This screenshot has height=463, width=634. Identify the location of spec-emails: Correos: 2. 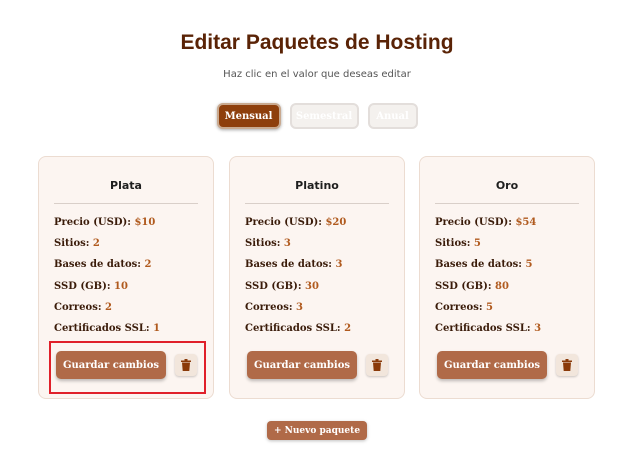
(128, 312).